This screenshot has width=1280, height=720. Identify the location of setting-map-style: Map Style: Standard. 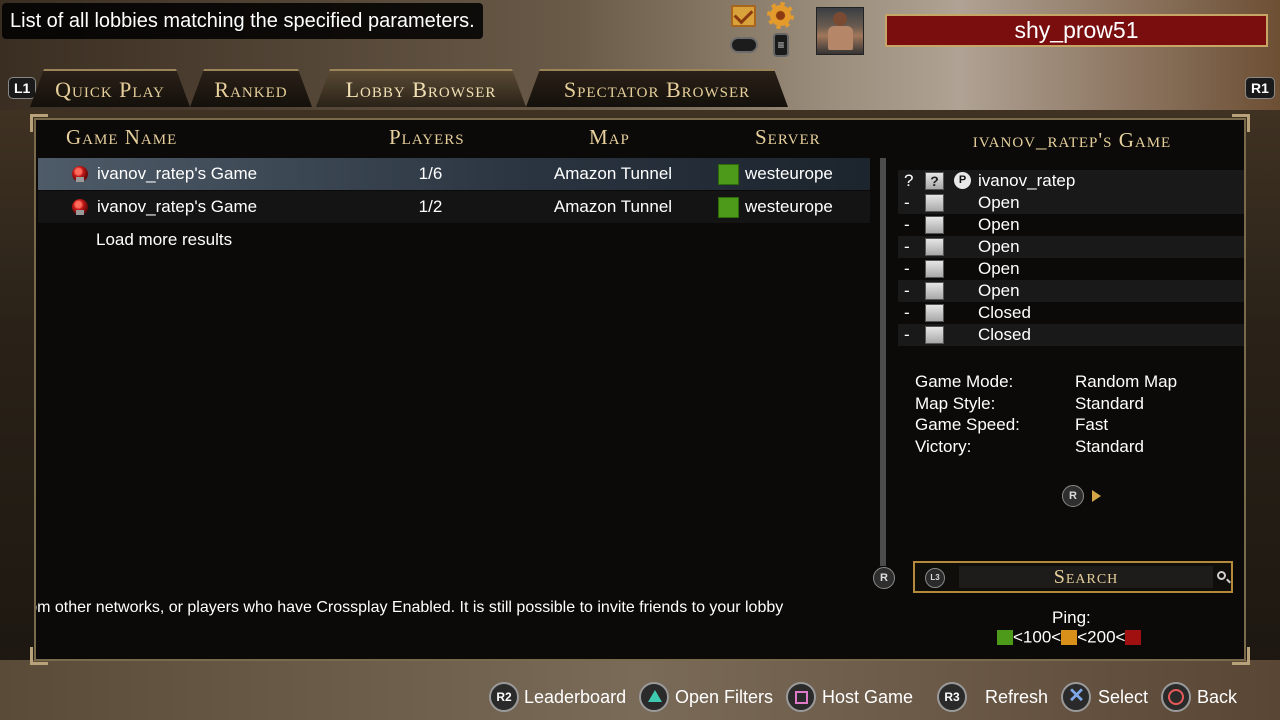
(1075, 405).